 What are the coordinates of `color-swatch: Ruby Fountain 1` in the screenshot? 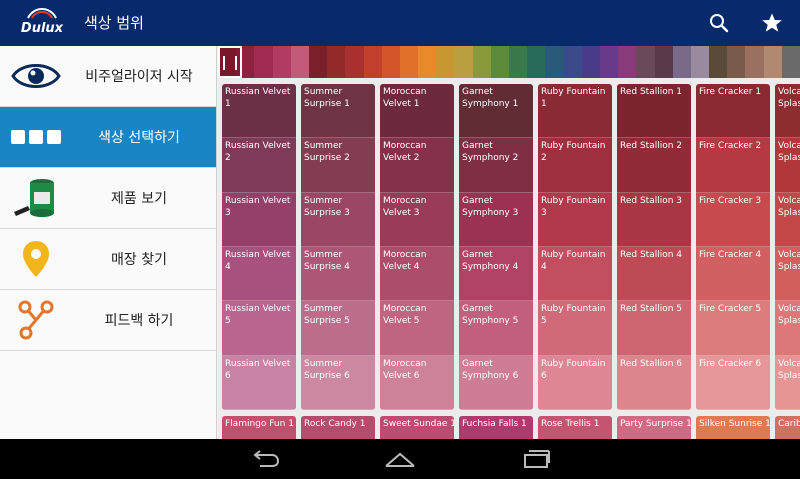 It's located at (575, 111).